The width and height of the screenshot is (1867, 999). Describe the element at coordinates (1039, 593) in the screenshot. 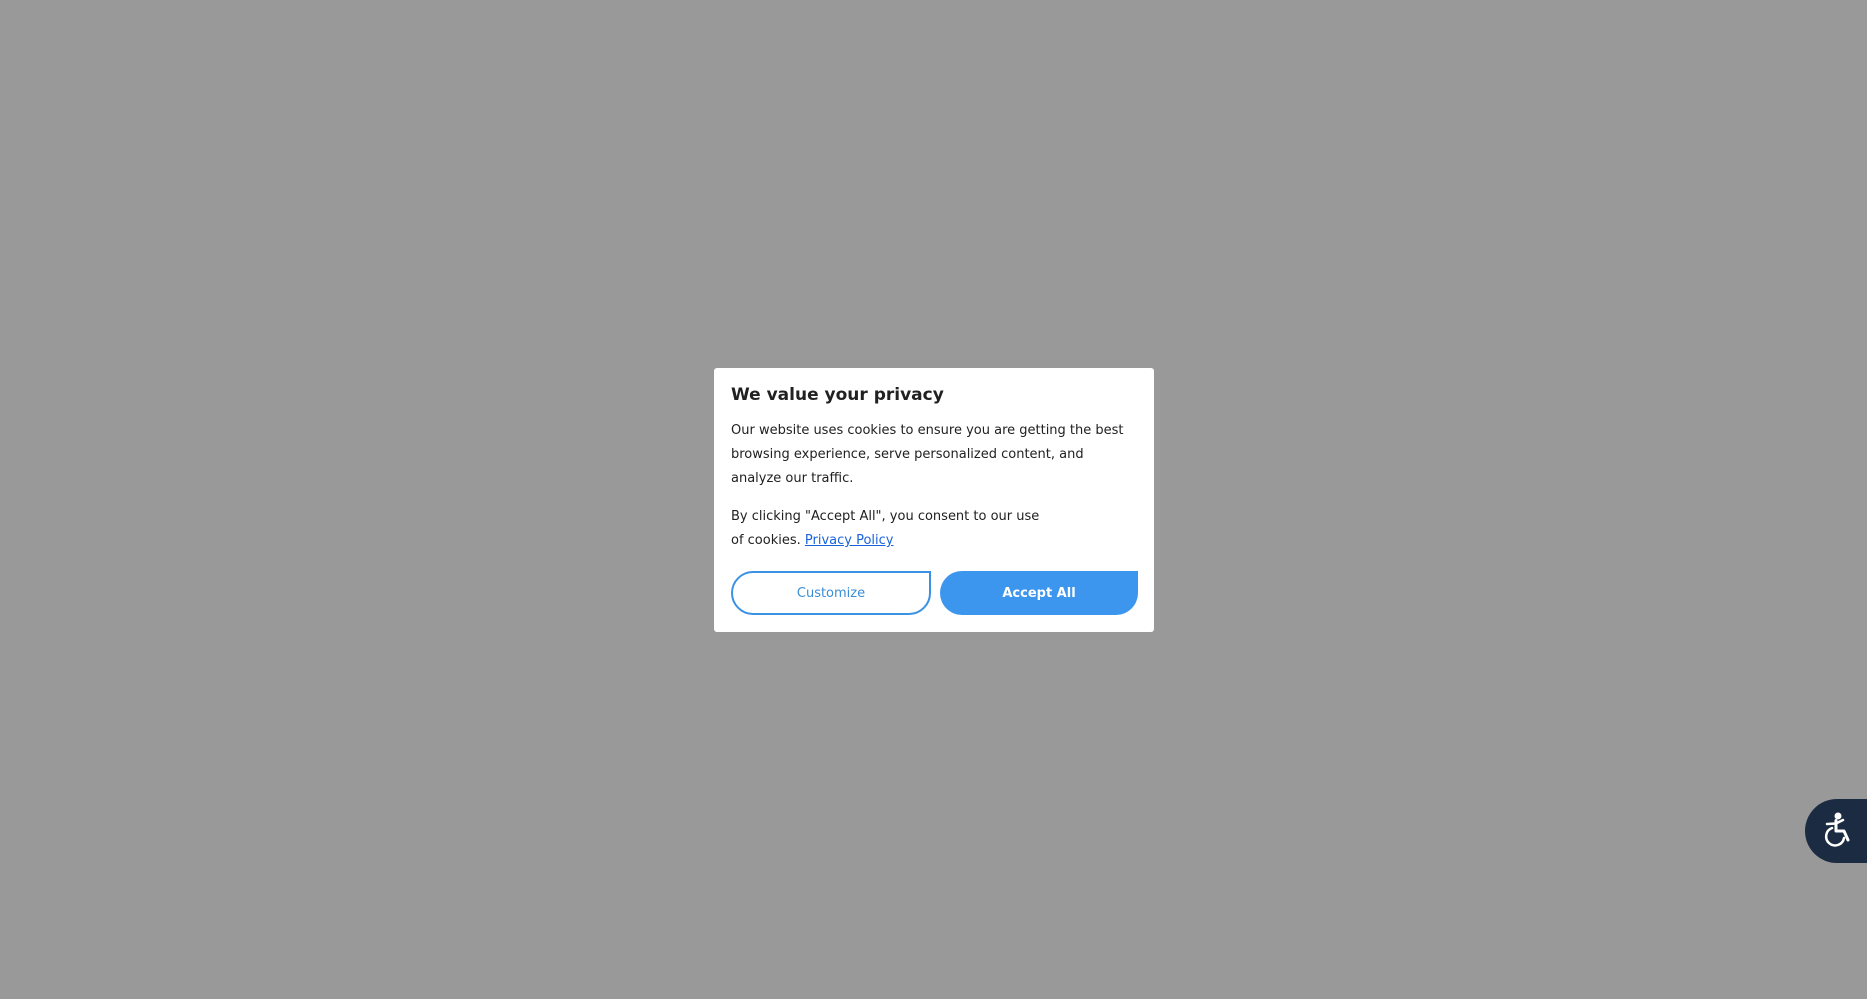

I see `accept-all-button: Accept All` at that location.